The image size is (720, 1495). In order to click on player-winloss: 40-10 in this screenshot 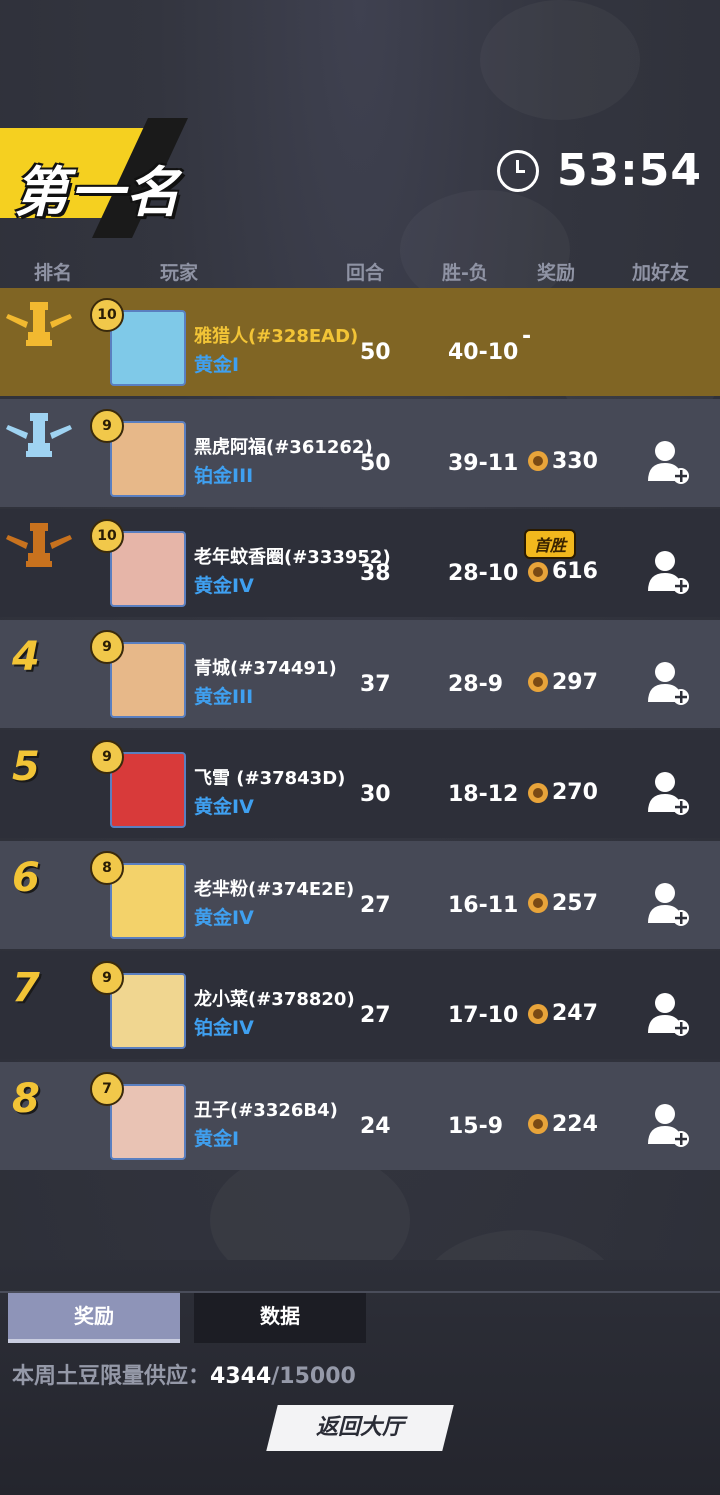, I will do `click(483, 352)`.